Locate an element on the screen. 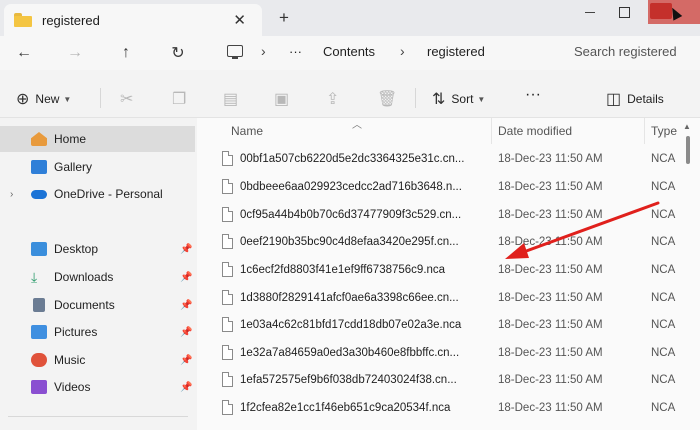 This screenshot has height=430, width=700. copy-icon: ❐ is located at coordinates (179, 99).